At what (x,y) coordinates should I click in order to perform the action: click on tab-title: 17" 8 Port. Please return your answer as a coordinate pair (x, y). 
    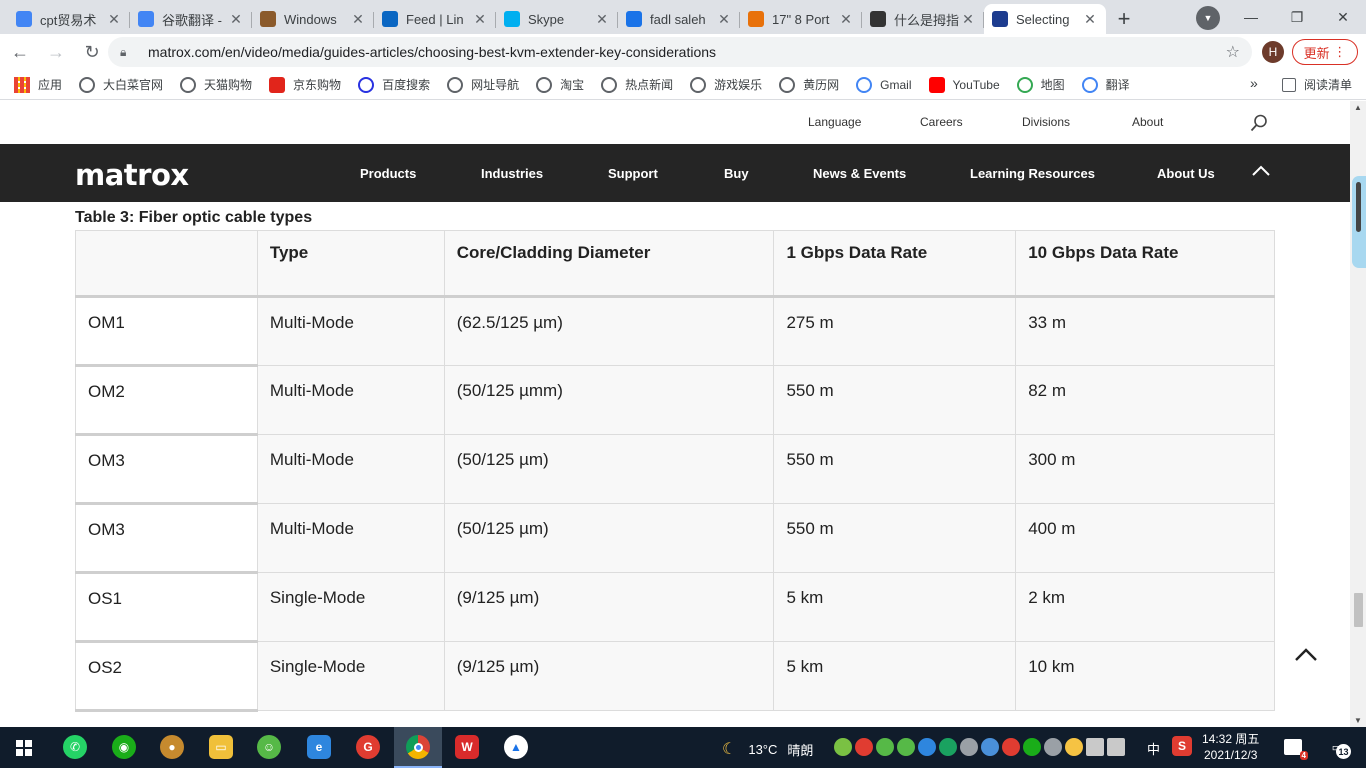
    Looking at the image, I should click on (801, 19).